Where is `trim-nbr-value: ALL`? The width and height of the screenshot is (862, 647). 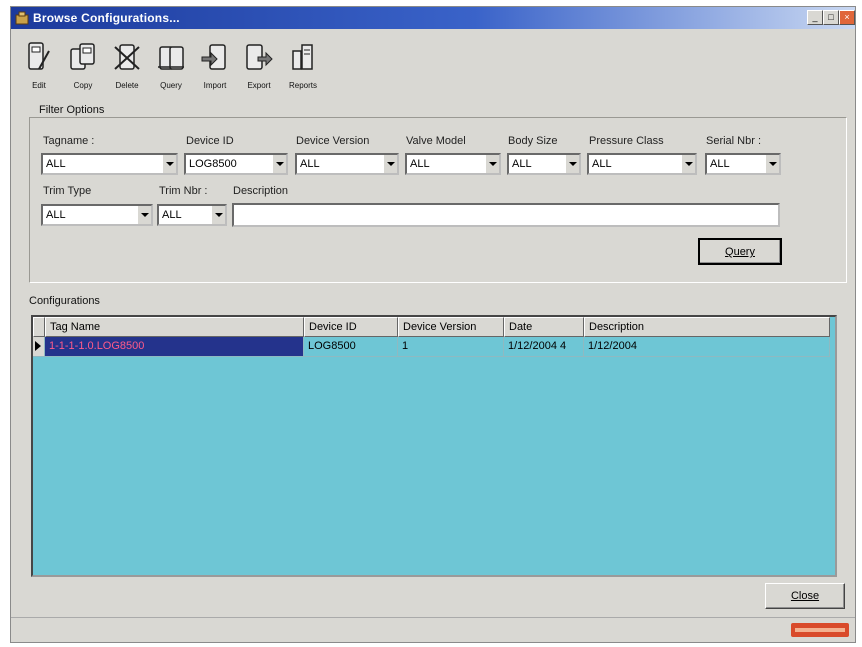 trim-nbr-value: ALL is located at coordinates (172, 215).